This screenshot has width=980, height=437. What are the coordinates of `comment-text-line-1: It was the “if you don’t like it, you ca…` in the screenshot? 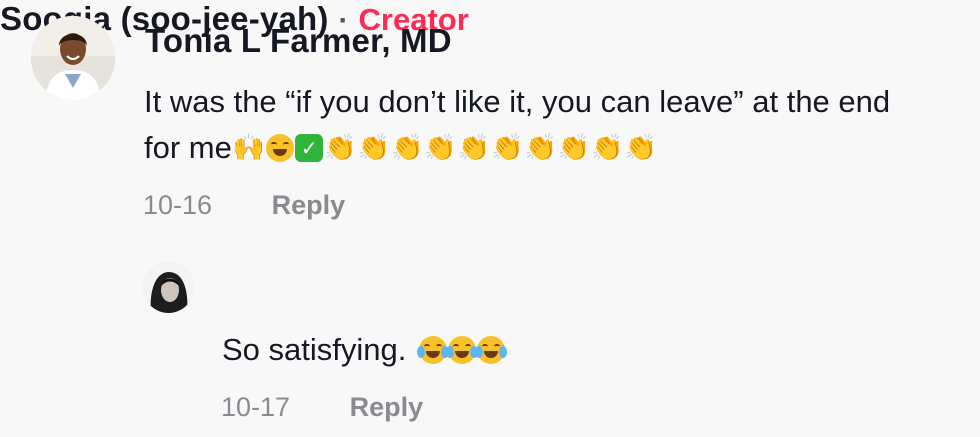 It's located at (517, 101).